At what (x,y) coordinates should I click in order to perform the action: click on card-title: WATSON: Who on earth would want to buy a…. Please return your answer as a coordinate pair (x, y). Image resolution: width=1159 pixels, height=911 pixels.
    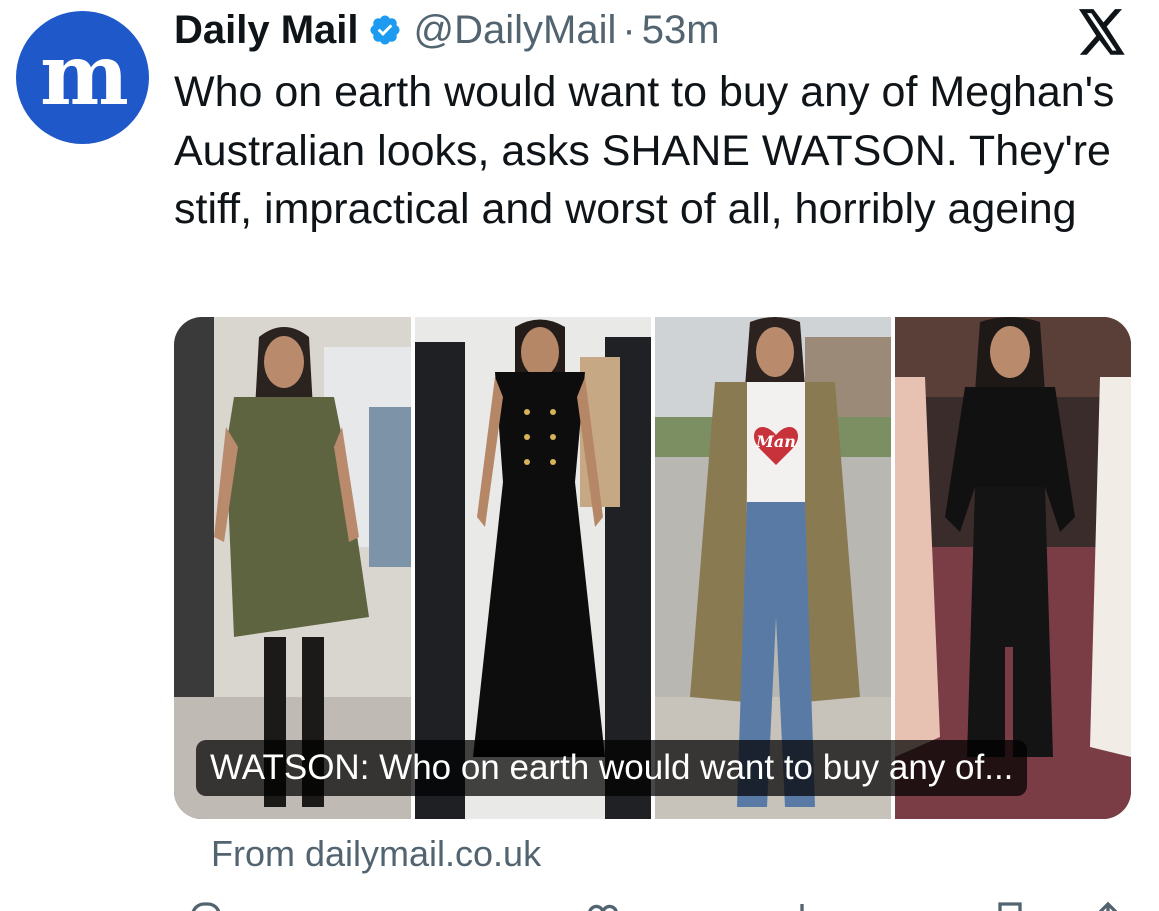
    Looking at the image, I should click on (612, 768).